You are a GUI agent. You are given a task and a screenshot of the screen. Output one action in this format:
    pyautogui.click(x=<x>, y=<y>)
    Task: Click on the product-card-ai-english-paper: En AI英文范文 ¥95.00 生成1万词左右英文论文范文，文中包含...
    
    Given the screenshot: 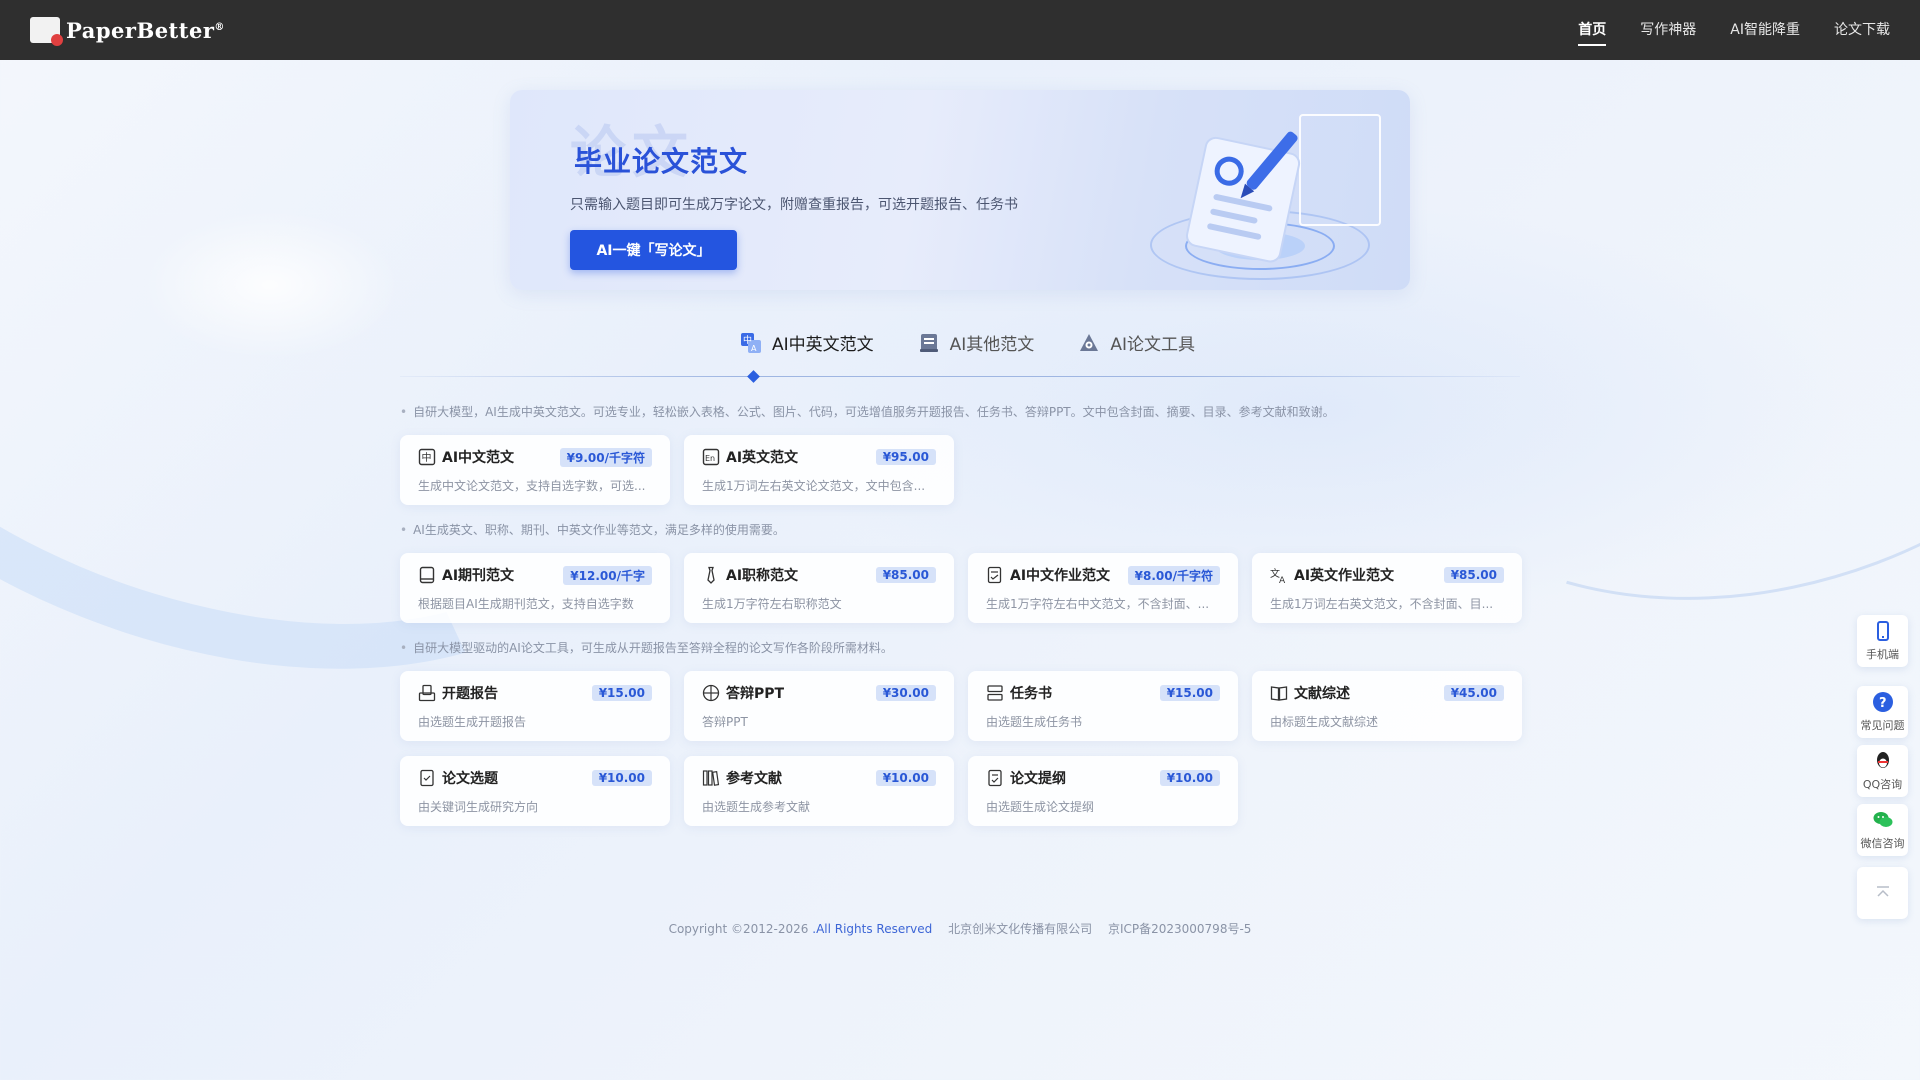 What is the action you would take?
    pyautogui.click(x=819, y=470)
    